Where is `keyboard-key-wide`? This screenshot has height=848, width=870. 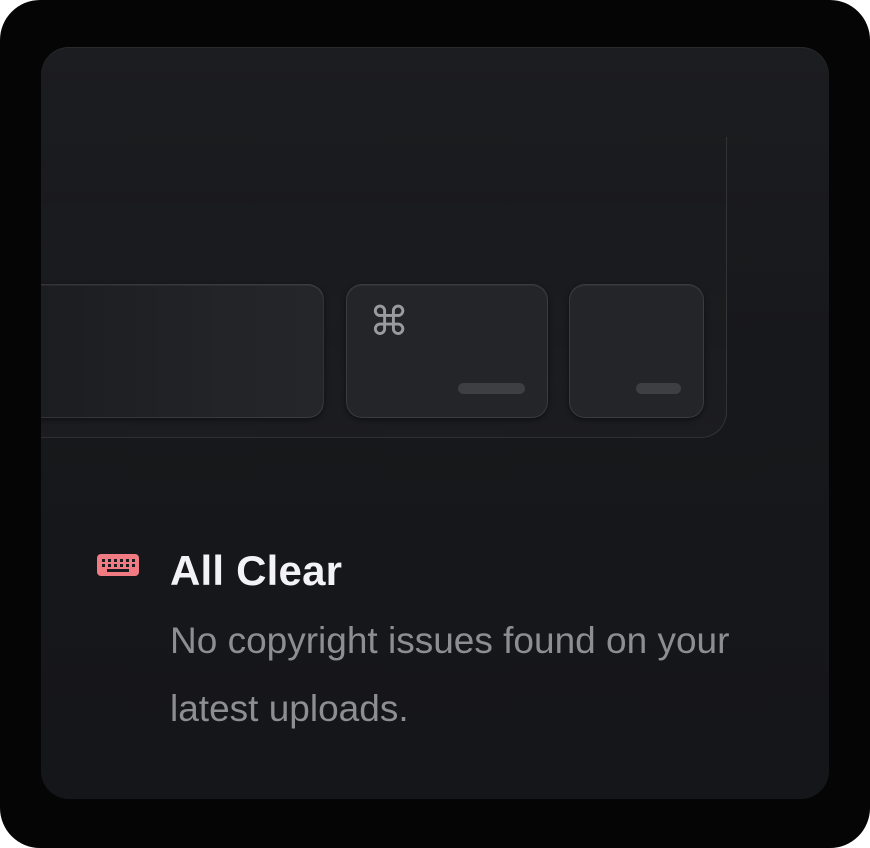
keyboard-key-wide is located at coordinates (182, 351).